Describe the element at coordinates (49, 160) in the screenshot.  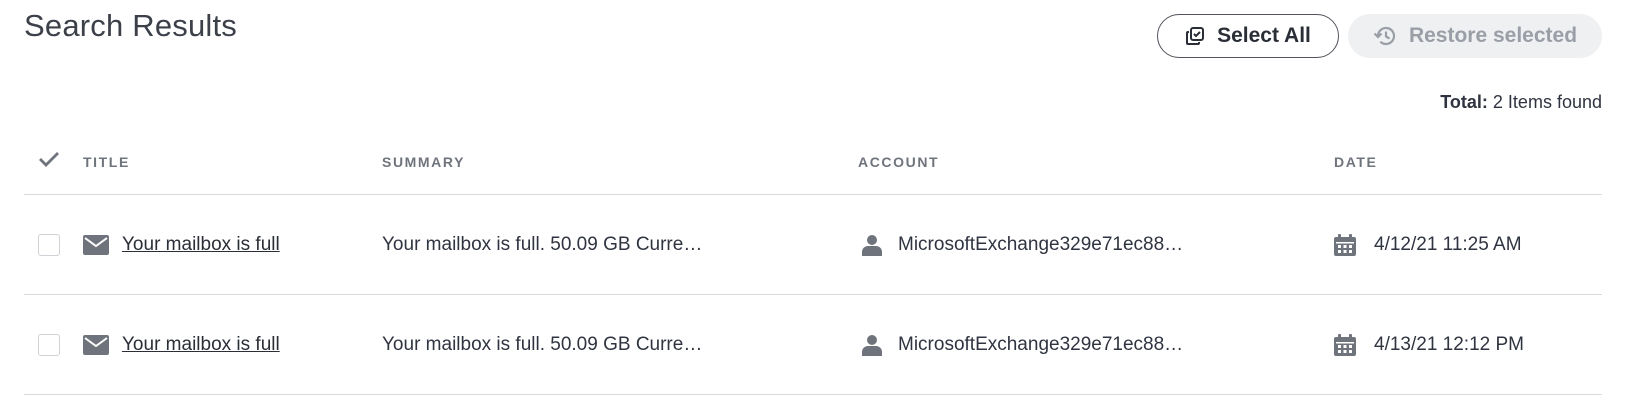
I see `select-column-checkmark-icon` at that location.